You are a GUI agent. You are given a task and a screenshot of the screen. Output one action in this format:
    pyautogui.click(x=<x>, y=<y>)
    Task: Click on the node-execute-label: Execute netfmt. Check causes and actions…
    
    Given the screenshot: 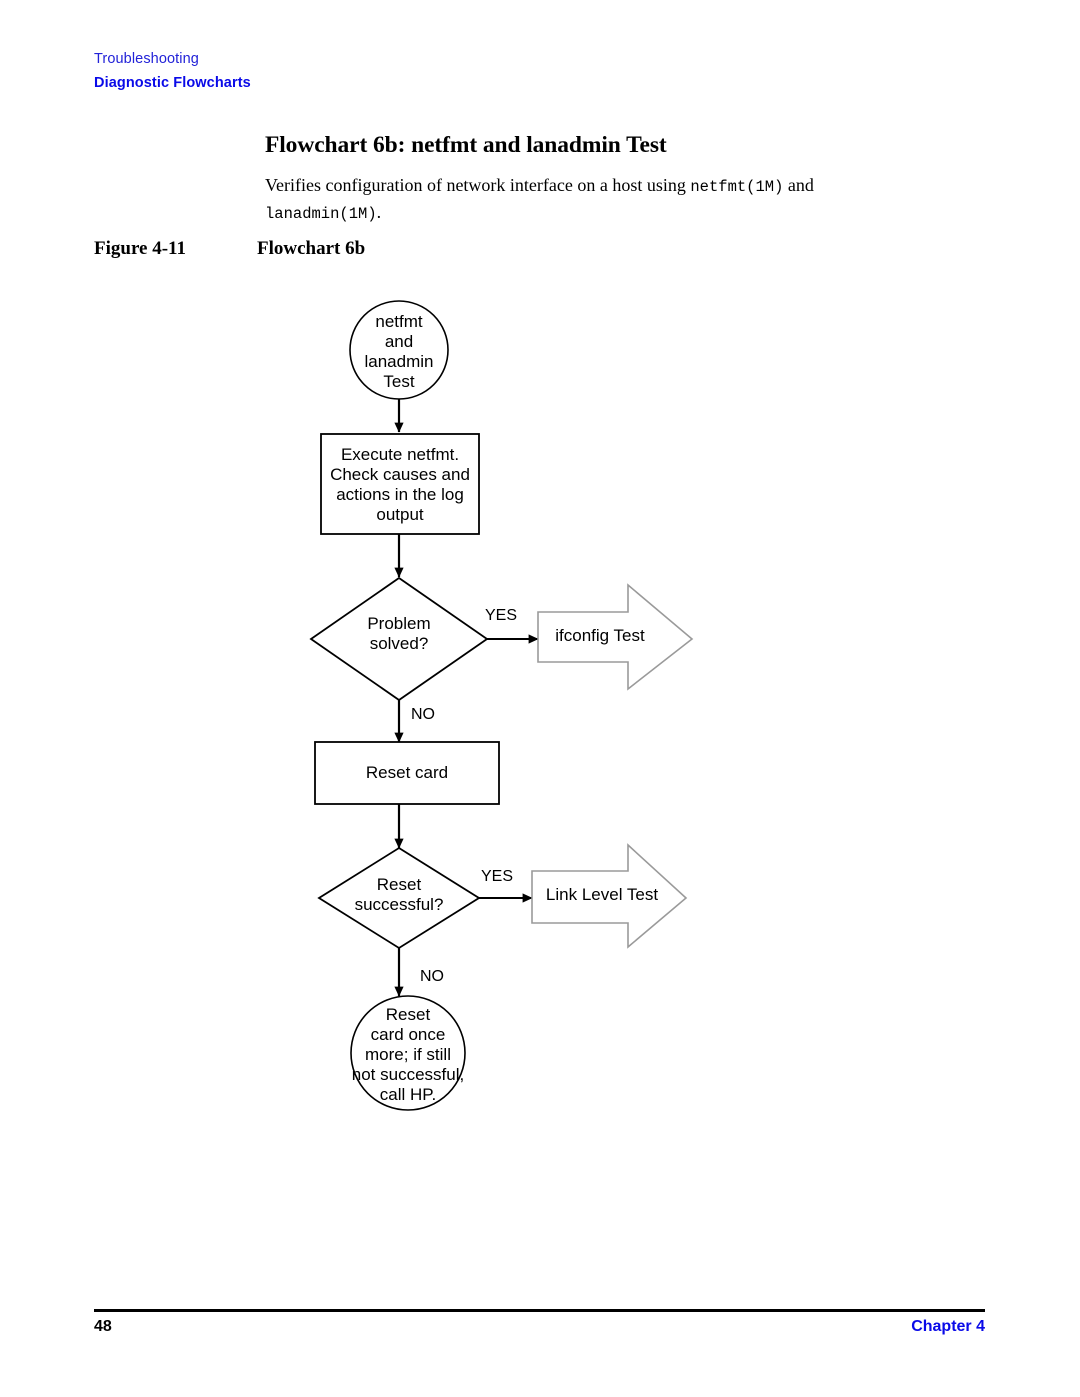 What is the action you would take?
    pyautogui.click(x=400, y=484)
    